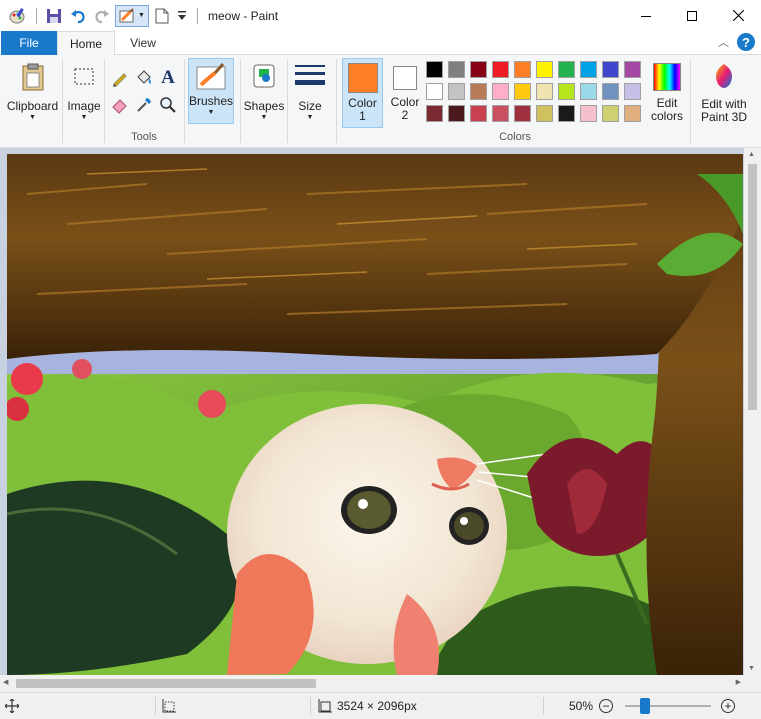  What do you see at coordinates (144, 78) in the screenshot?
I see `fill-icon` at bounding box center [144, 78].